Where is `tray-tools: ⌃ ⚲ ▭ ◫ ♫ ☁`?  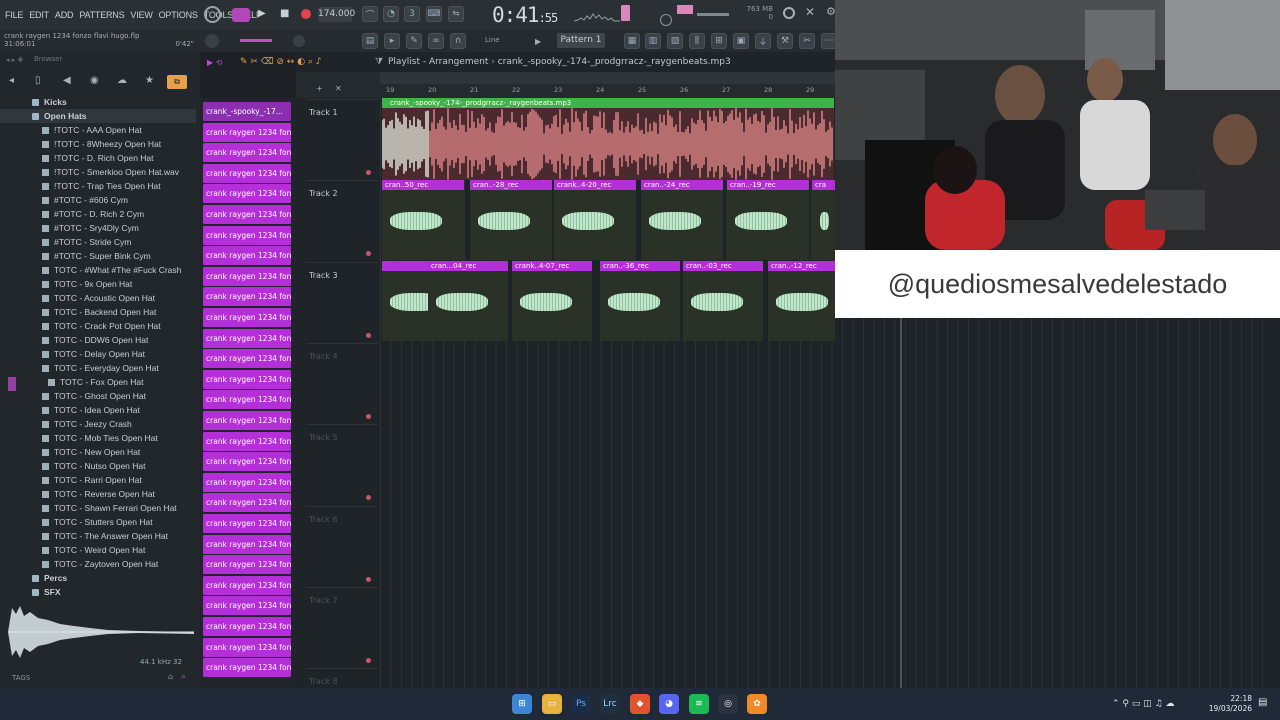 tray-tools: ⌃ ⚲ ▭ ◫ ♫ ☁ is located at coordinates (1143, 704).